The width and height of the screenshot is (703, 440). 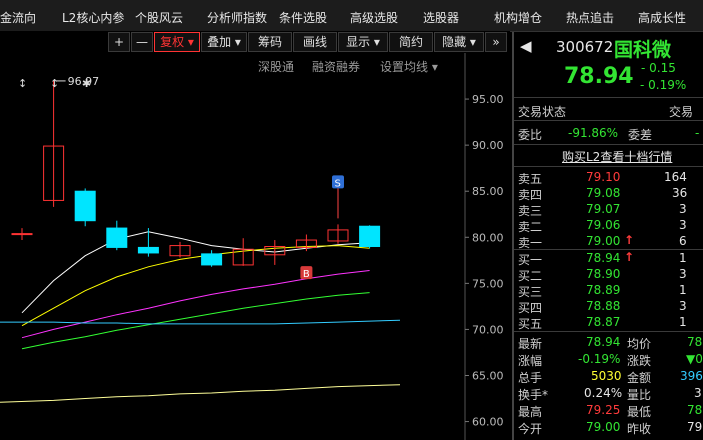 I want to click on buy2-price: 78.90, so click(x=603, y=274).